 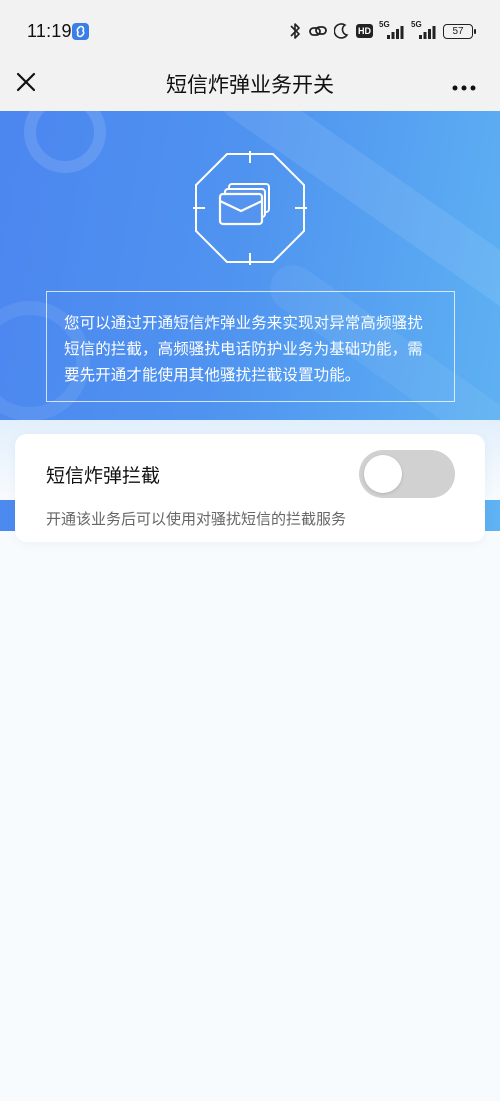 What do you see at coordinates (459, 31) in the screenshot?
I see `battery-icon: 57` at bounding box center [459, 31].